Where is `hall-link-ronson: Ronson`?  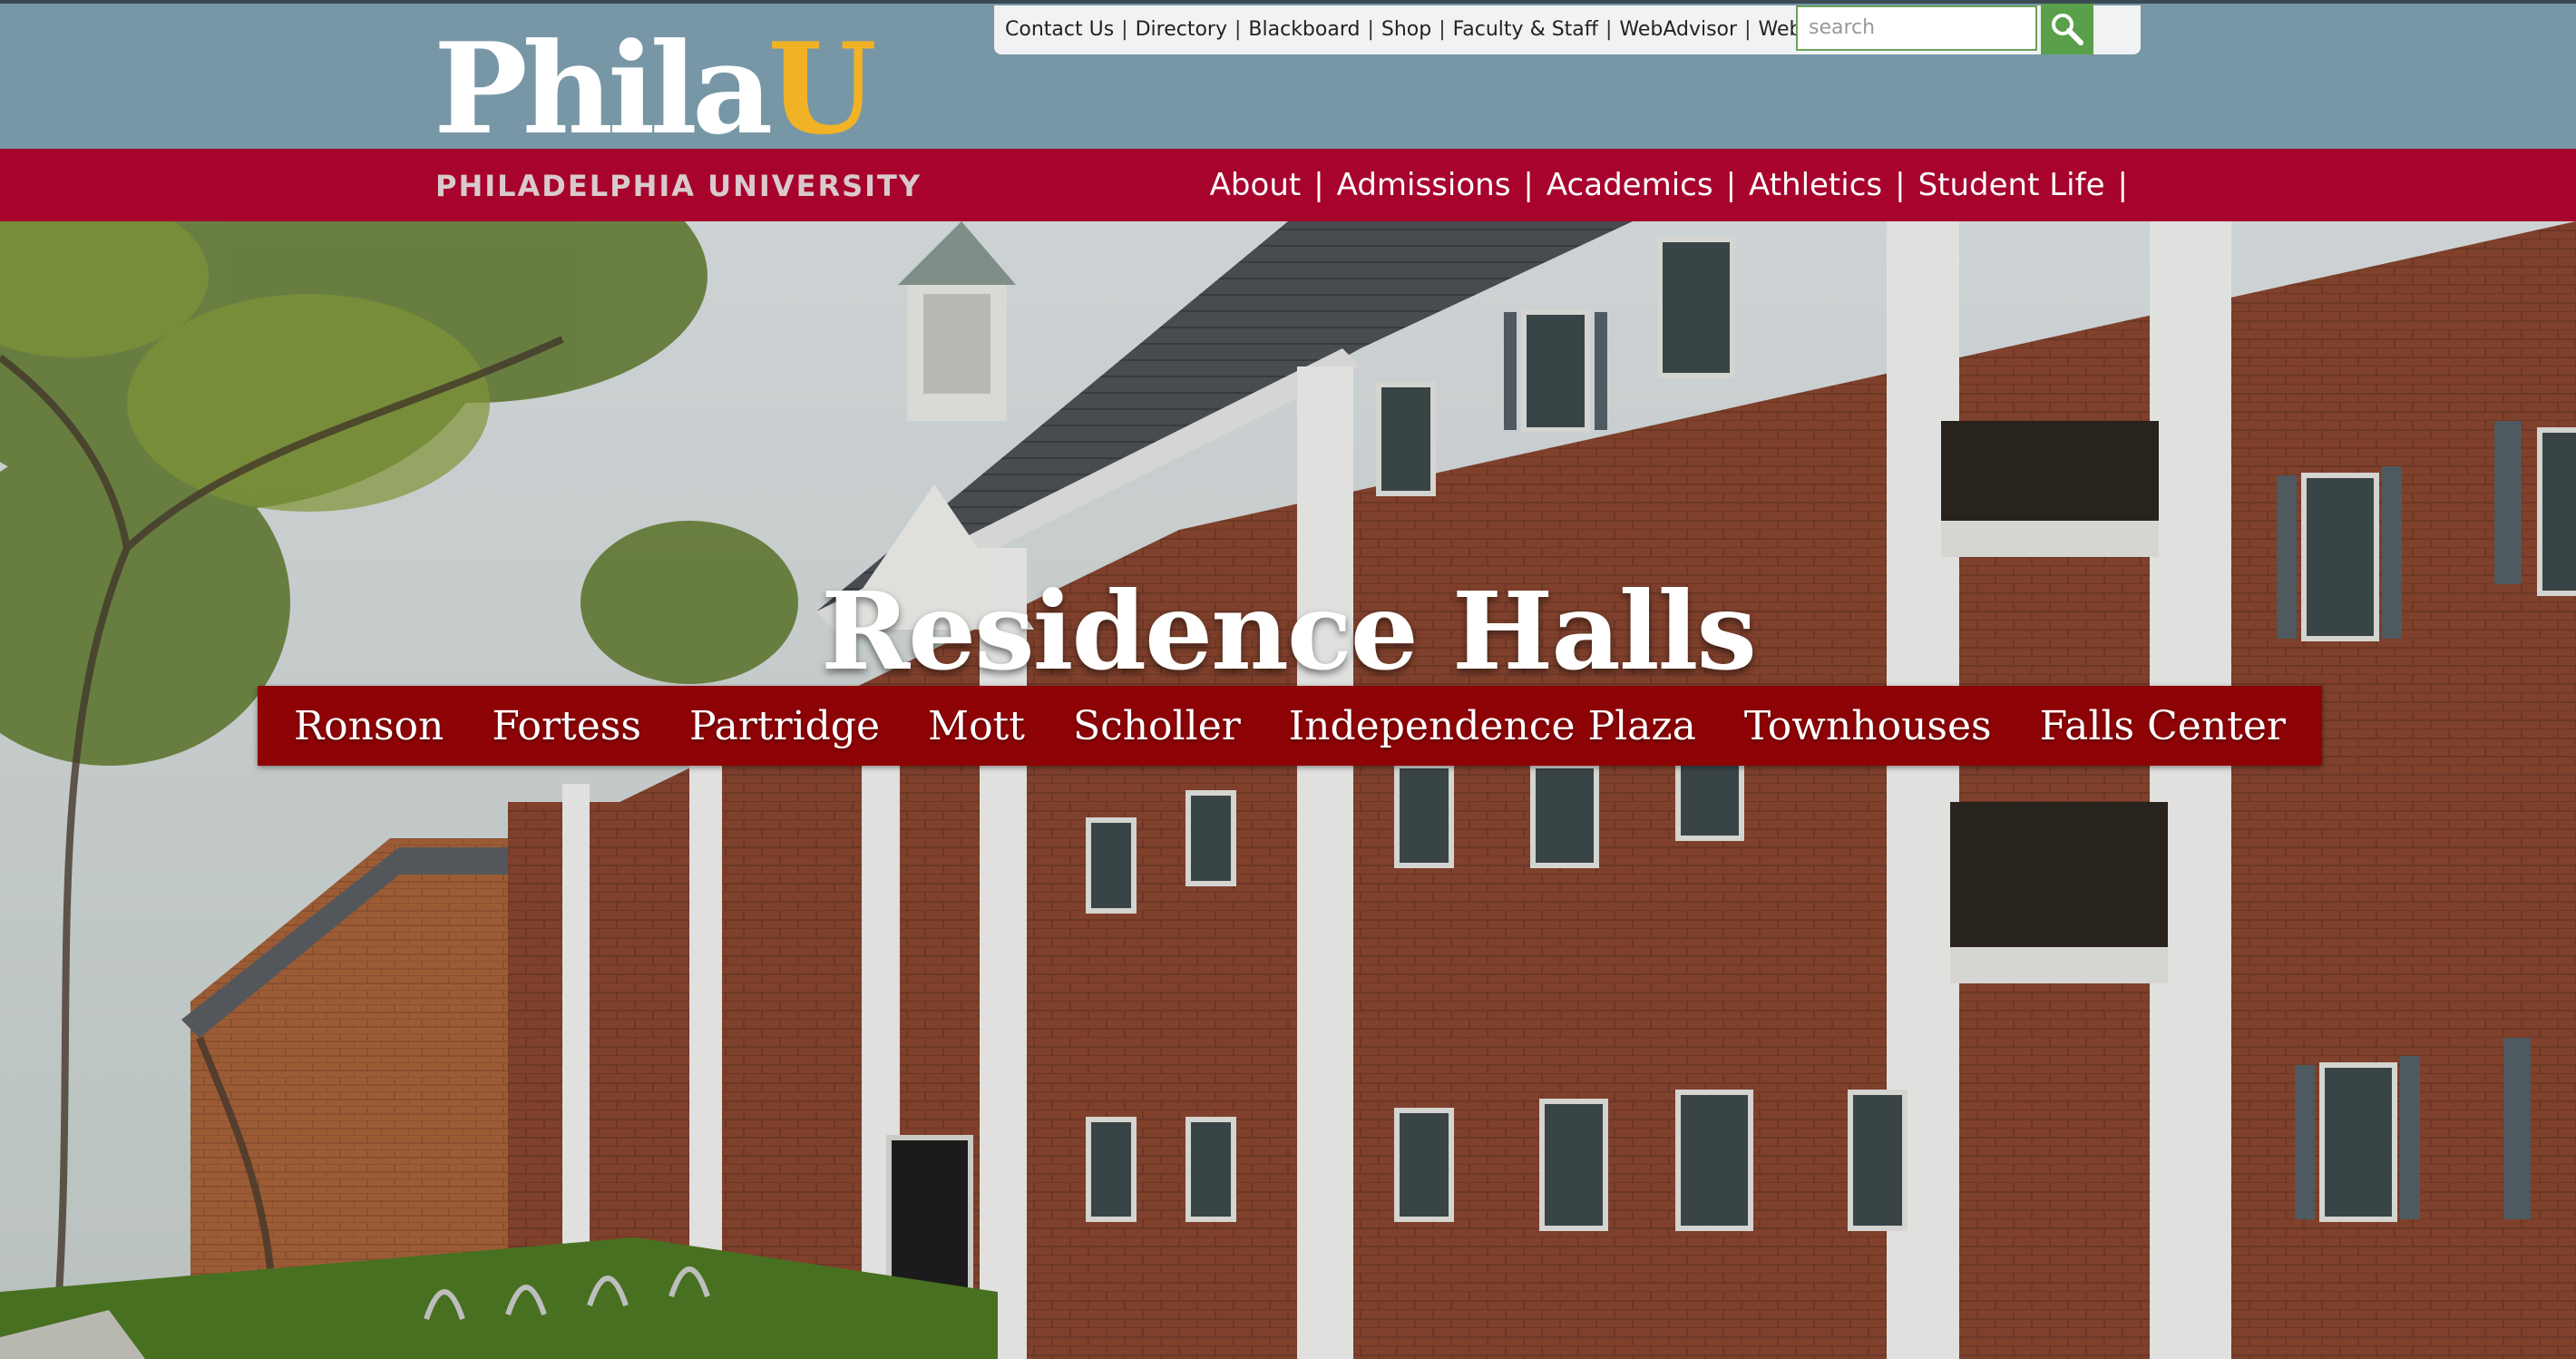 hall-link-ronson: Ronson is located at coordinates (369, 726).